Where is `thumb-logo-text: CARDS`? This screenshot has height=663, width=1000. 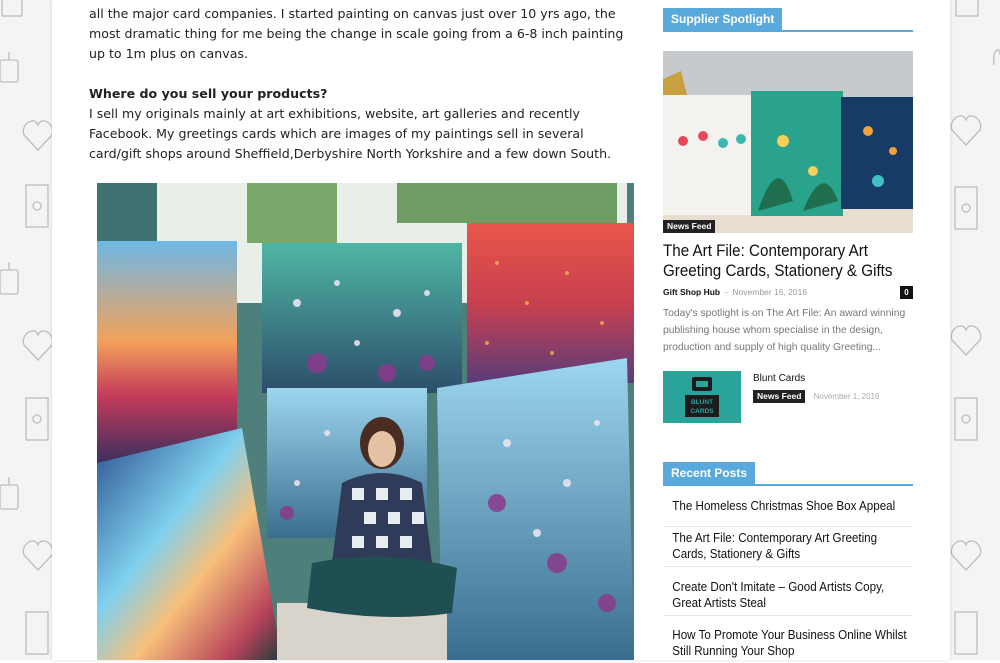
thumb-logo-text: CARDS is located at coordinates (702, 411).